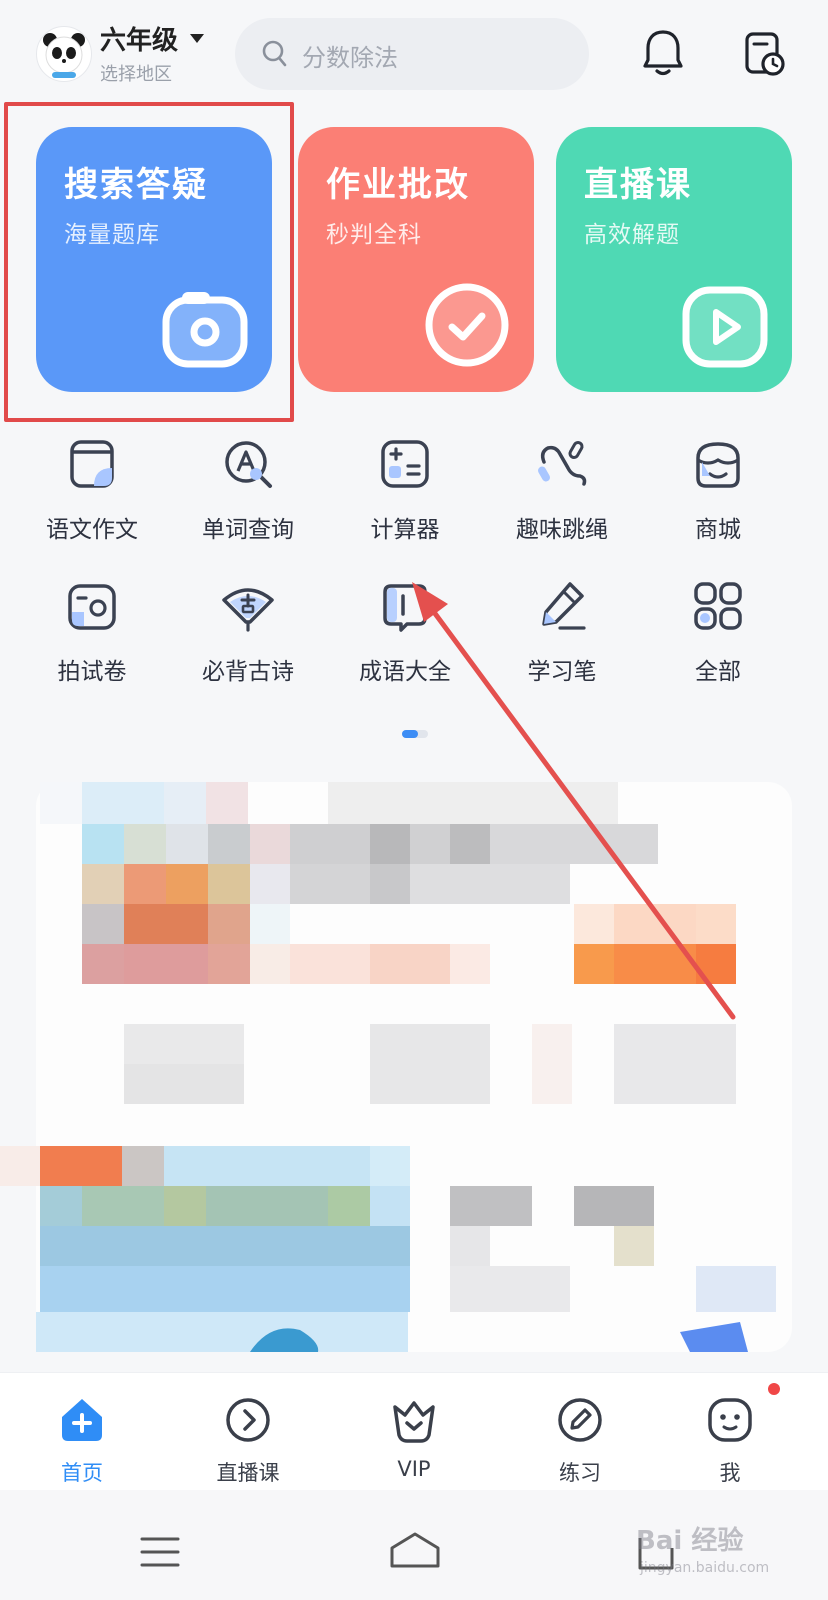 This screenshot has width=828, height=1600. What do you see at coordinates (248, 464) in the screenshot?
I see `word-search-icon` at bounding box center [248, 464].